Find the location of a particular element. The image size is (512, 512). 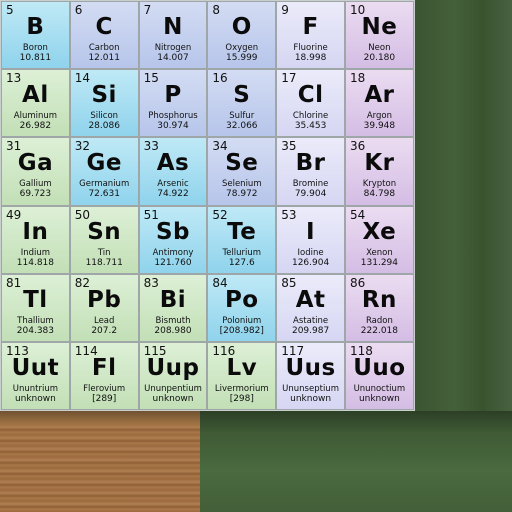

element-tile: 35 Br Bromine 79.904 is located at coordinates (310, 171).